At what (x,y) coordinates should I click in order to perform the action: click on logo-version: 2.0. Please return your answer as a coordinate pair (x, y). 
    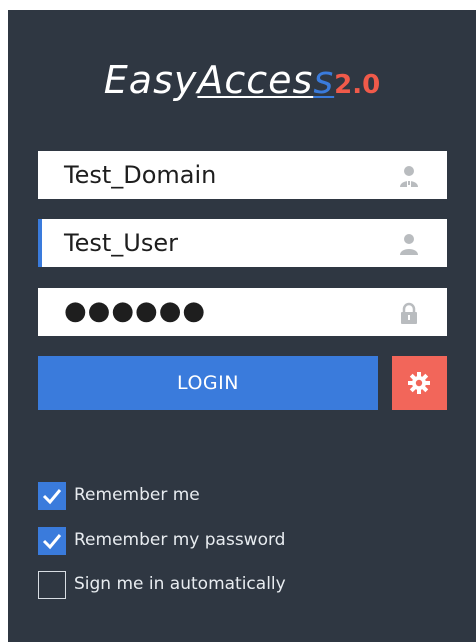
    Looking at the image, I should click on (357, 85).